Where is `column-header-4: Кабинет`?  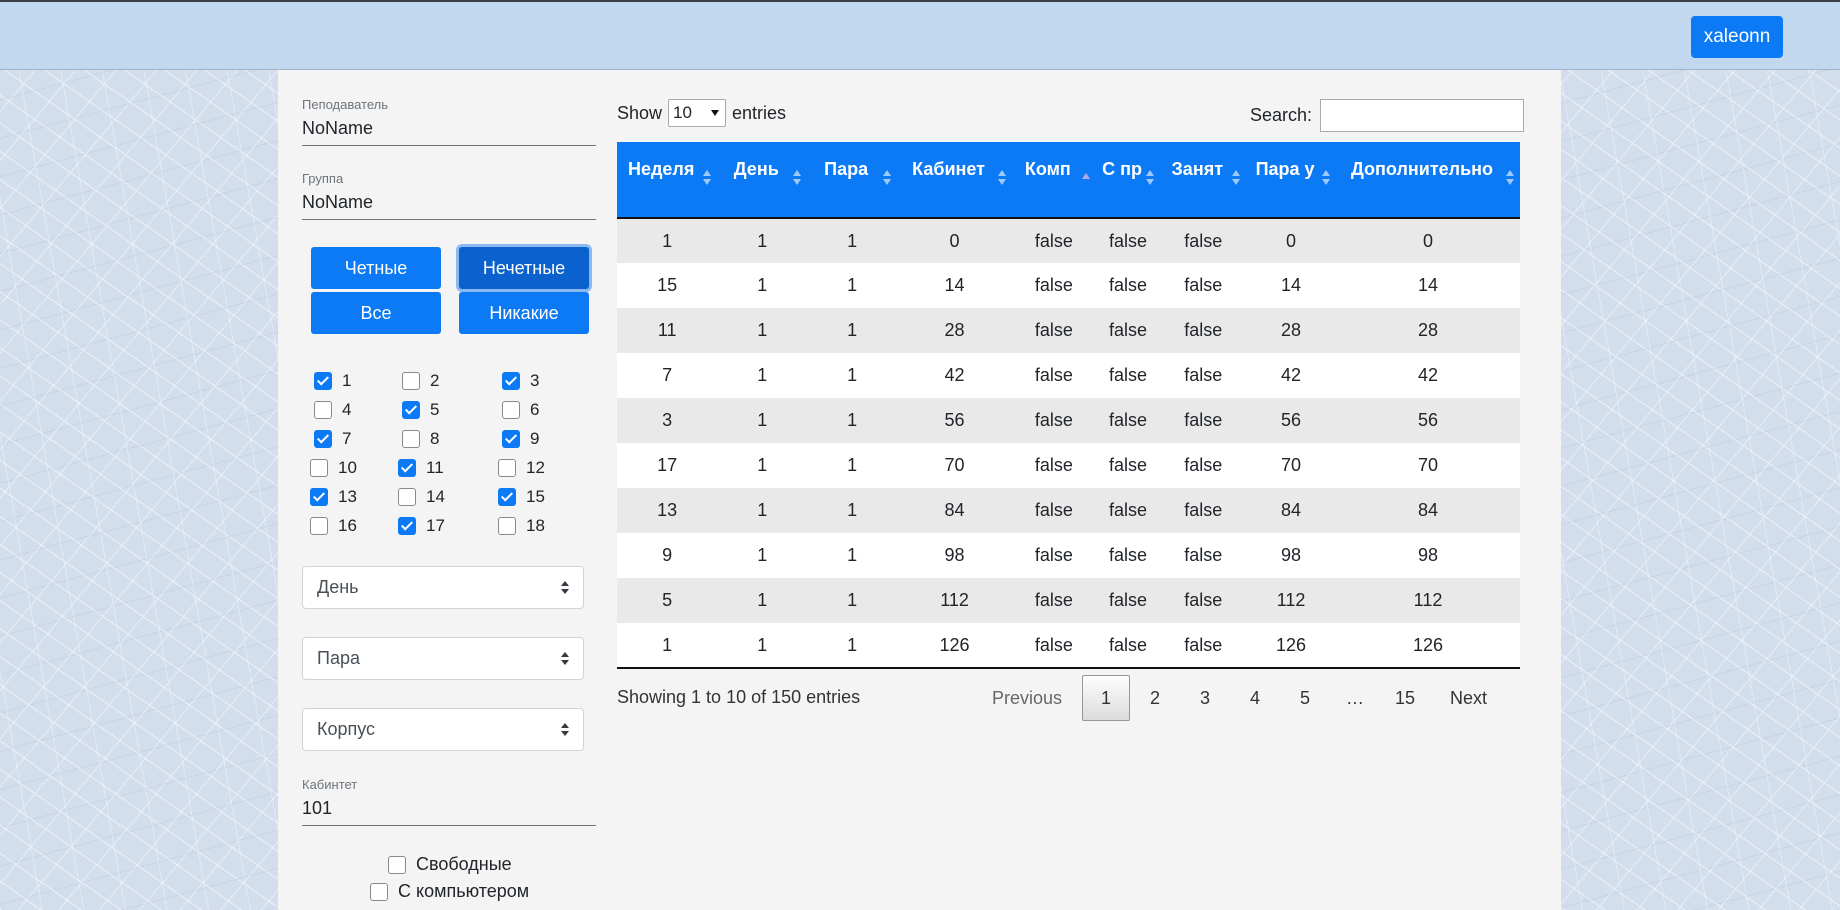 column-header-4: Кабинет is located at coordinates (955, 180).